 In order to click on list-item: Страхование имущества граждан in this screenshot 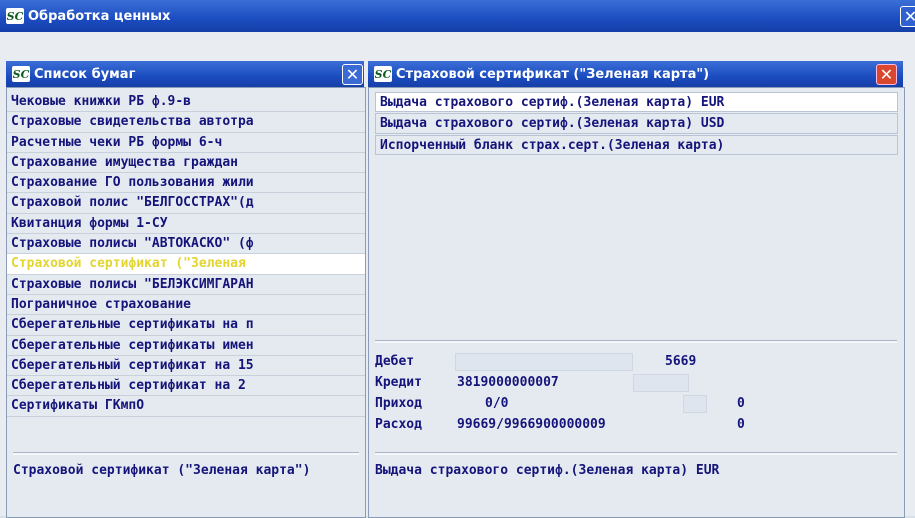, I will do `click(186, 163)`.